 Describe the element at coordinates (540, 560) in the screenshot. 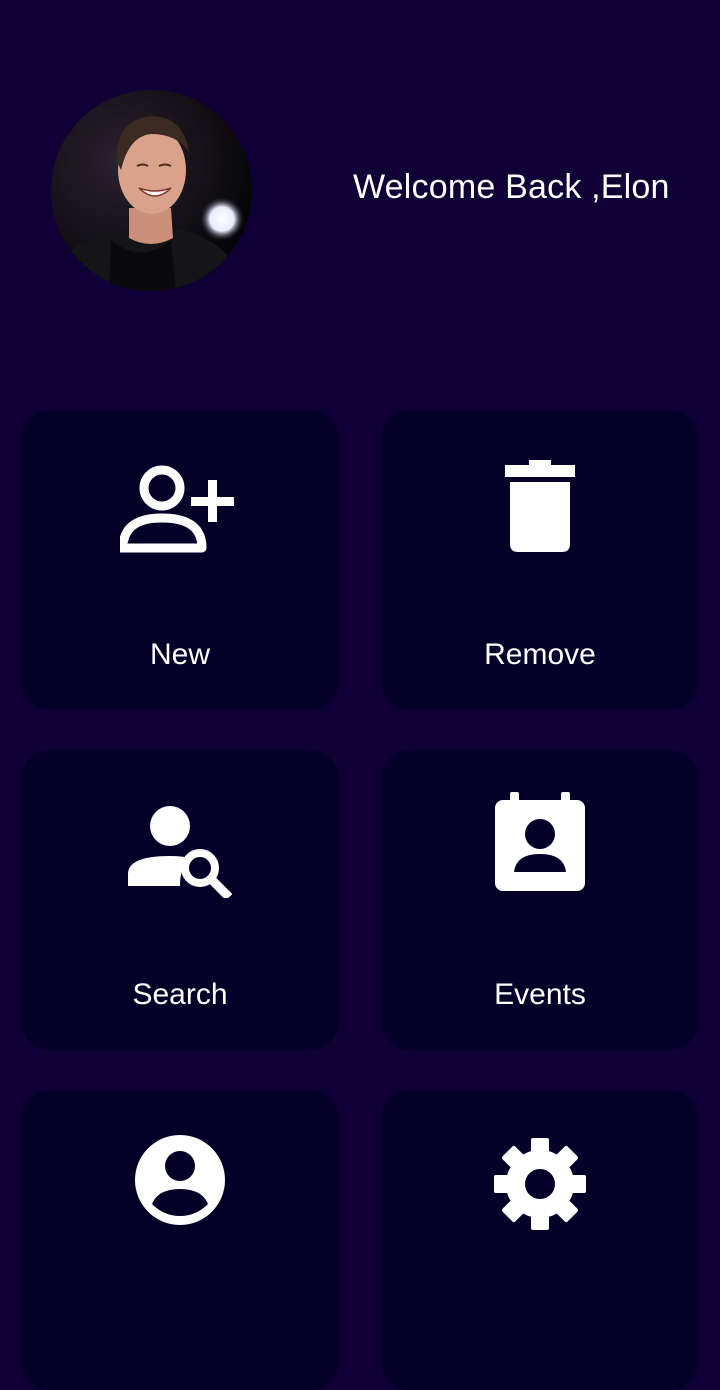

I see `remove-tile: Remove` at that location.